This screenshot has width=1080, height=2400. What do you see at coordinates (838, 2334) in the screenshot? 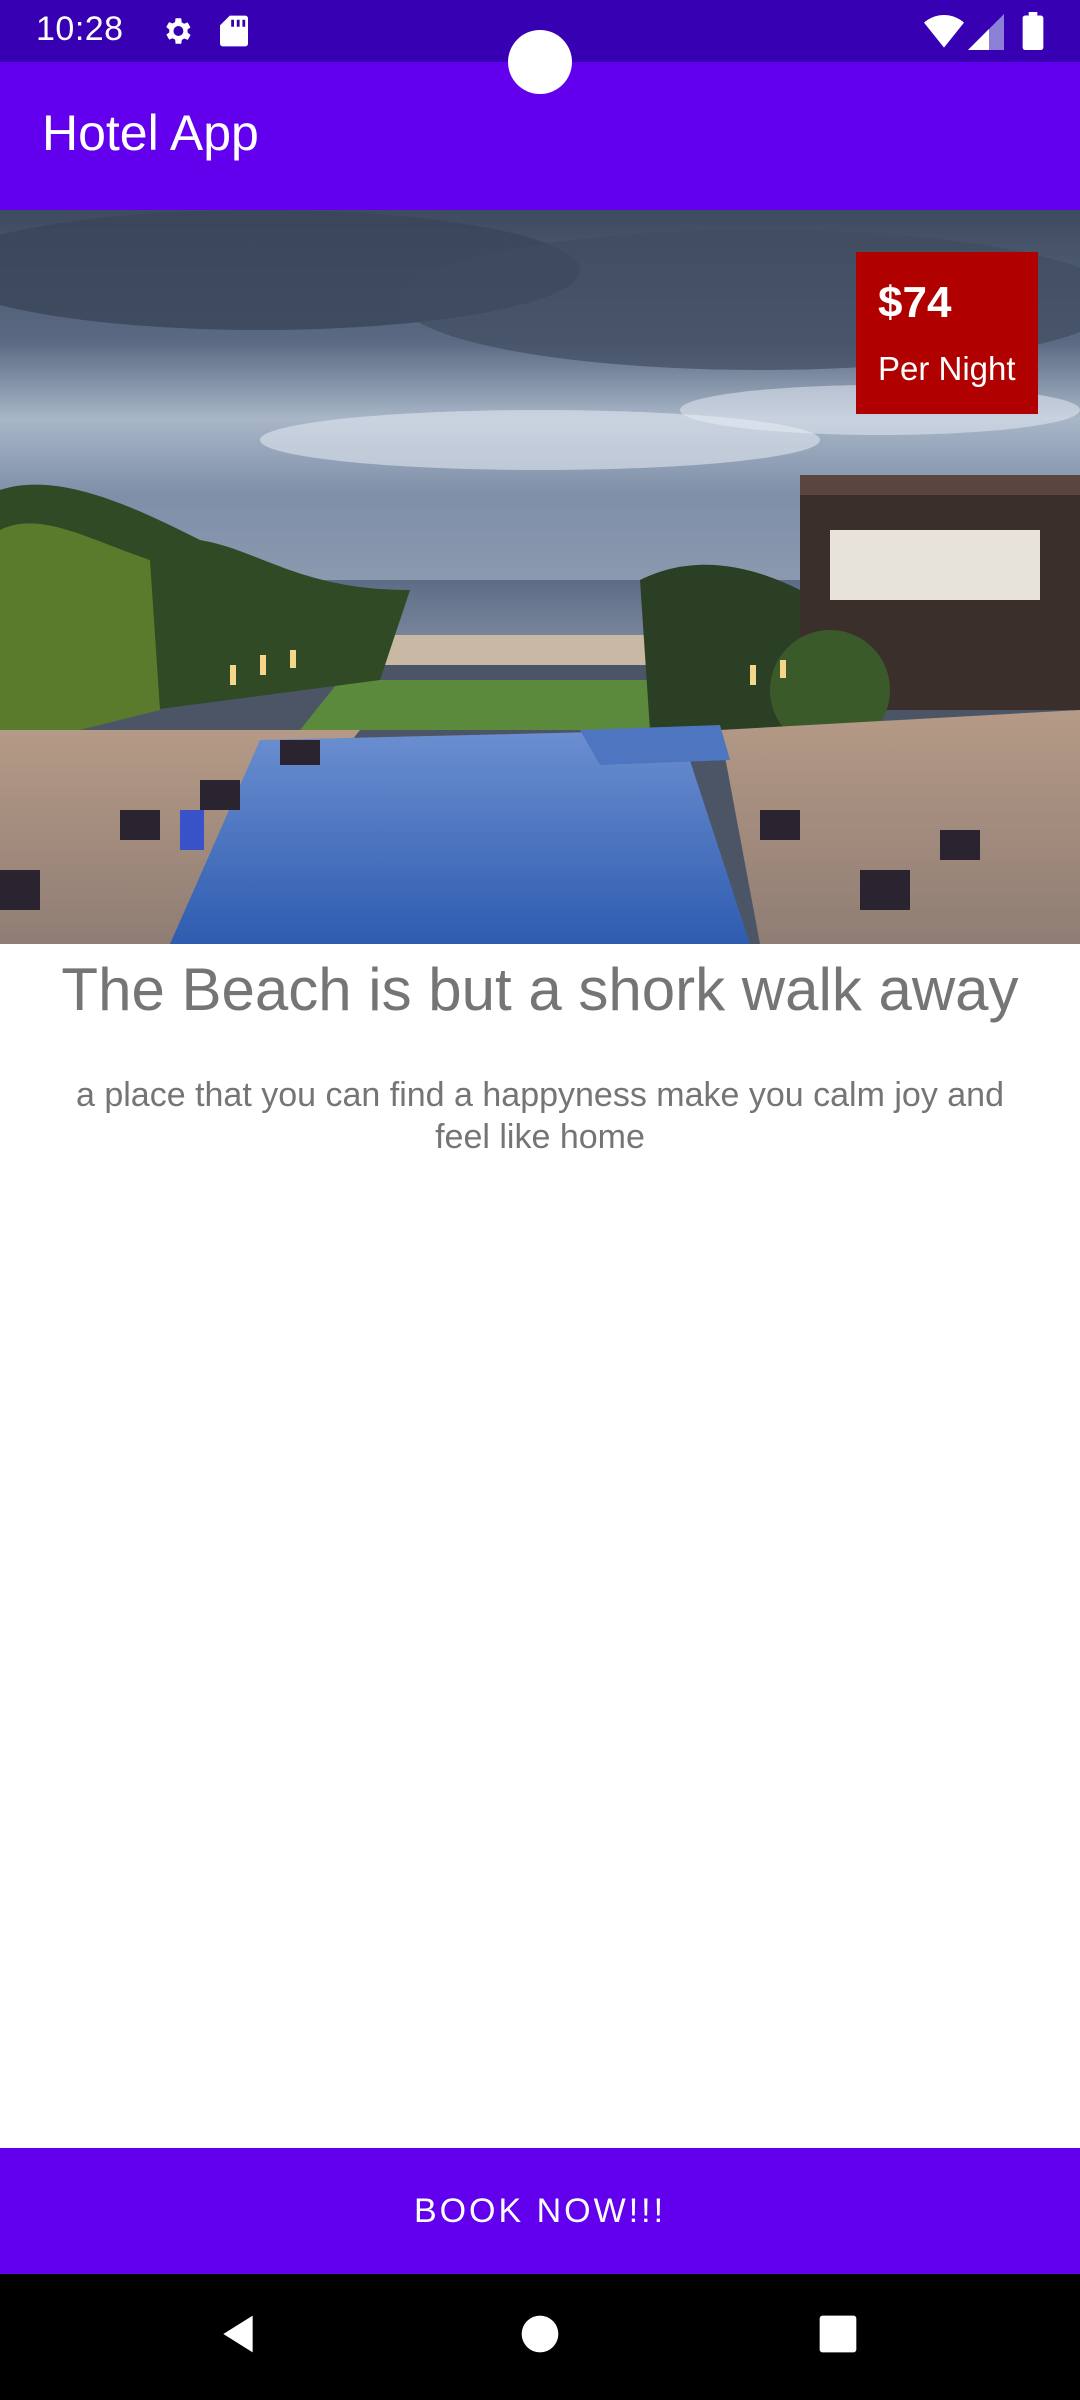
I see `recent-apps-icon` at bounding box center [838, 2334].